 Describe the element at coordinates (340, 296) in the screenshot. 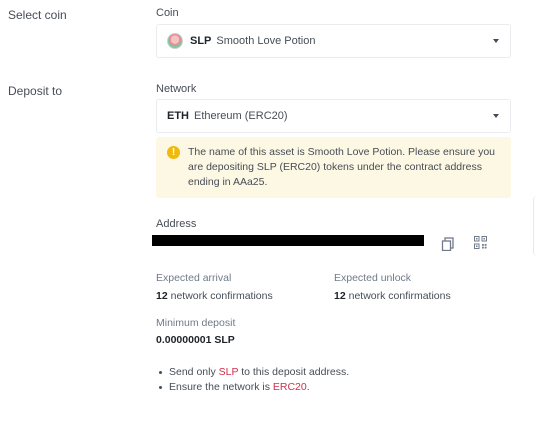

I see `expected-unlock-count: 12` at that location.